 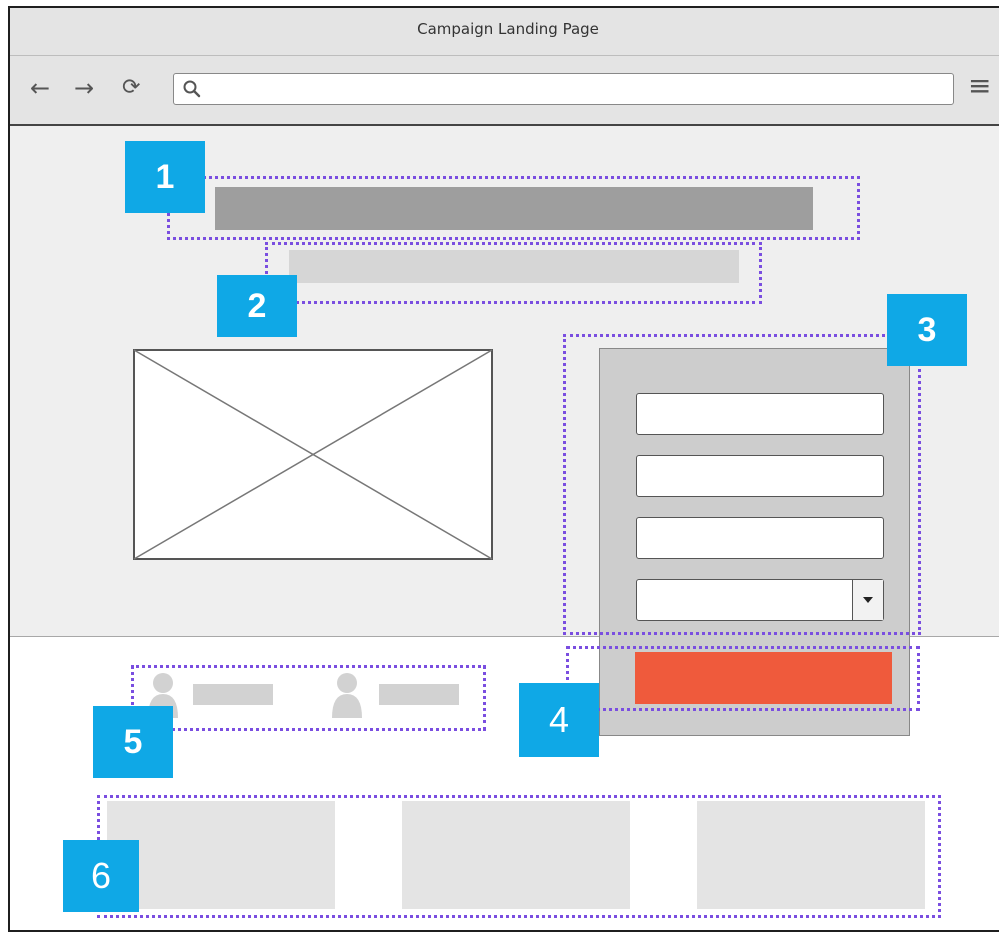 I want to click on menu-icon: ≡, so click(x=979, y=86).